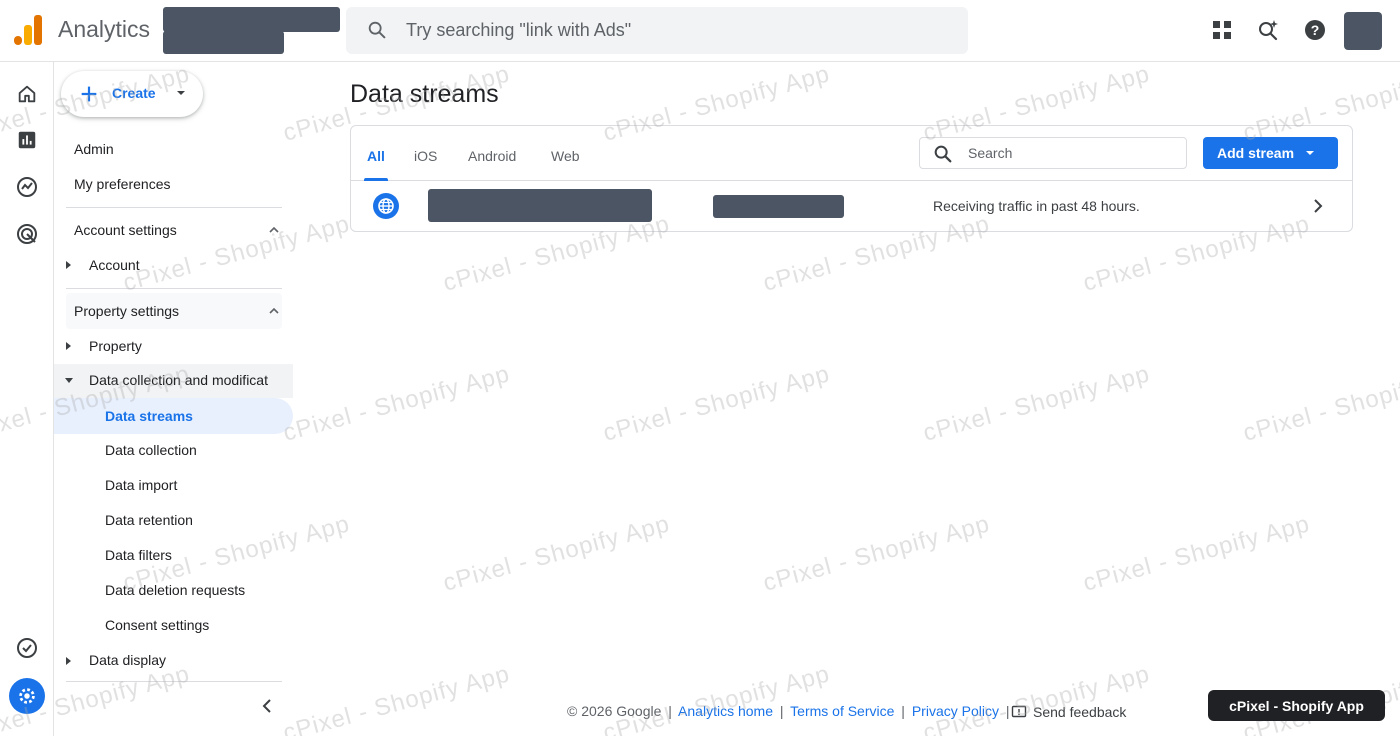  I want to click on search-input, so click(676, 30).